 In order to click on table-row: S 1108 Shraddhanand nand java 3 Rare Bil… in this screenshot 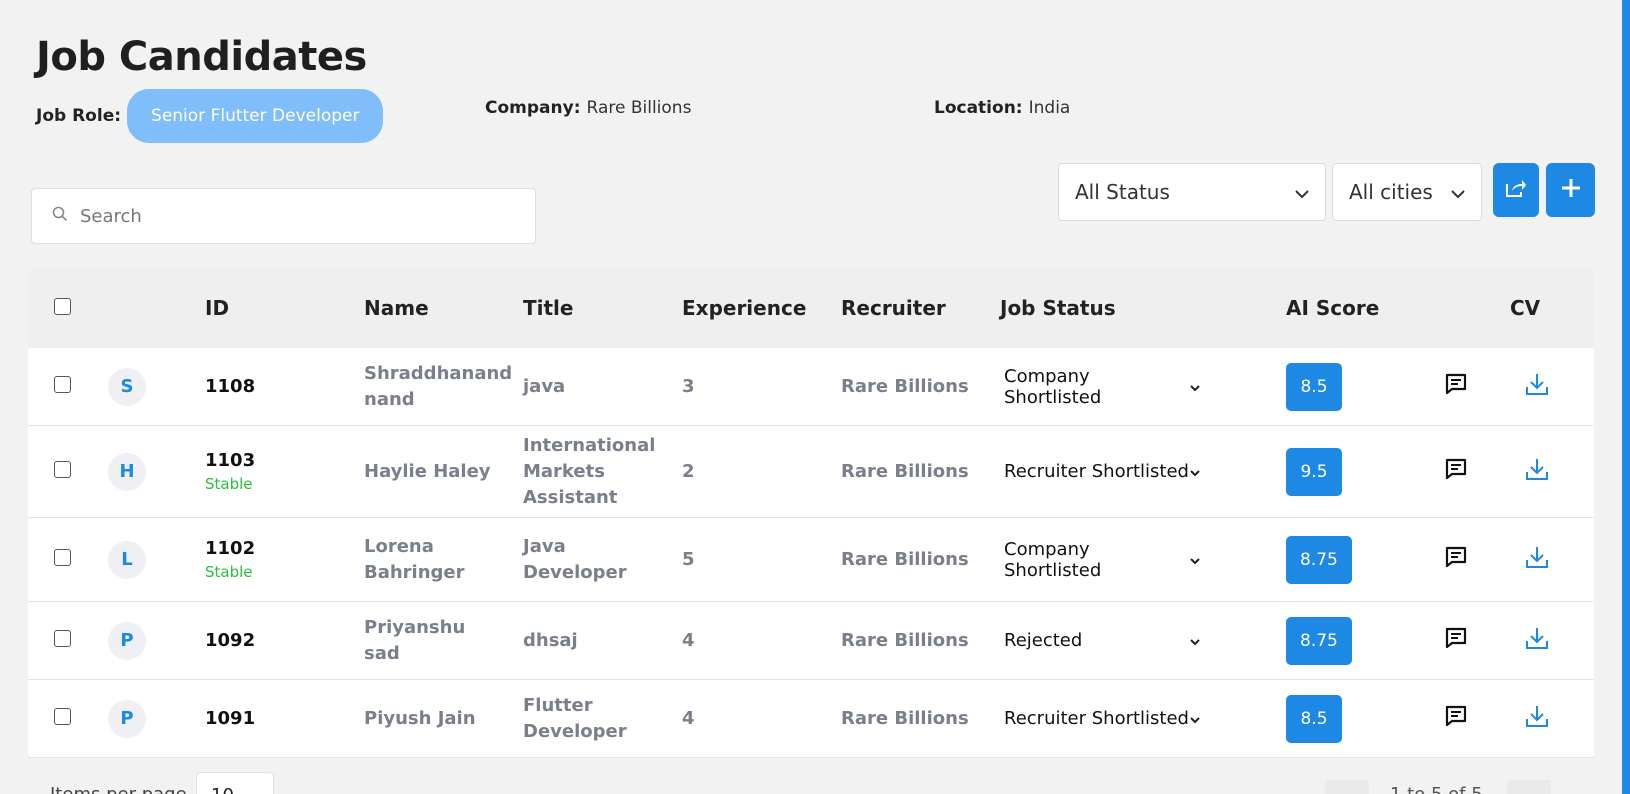, I will do `click(811, 387)`.